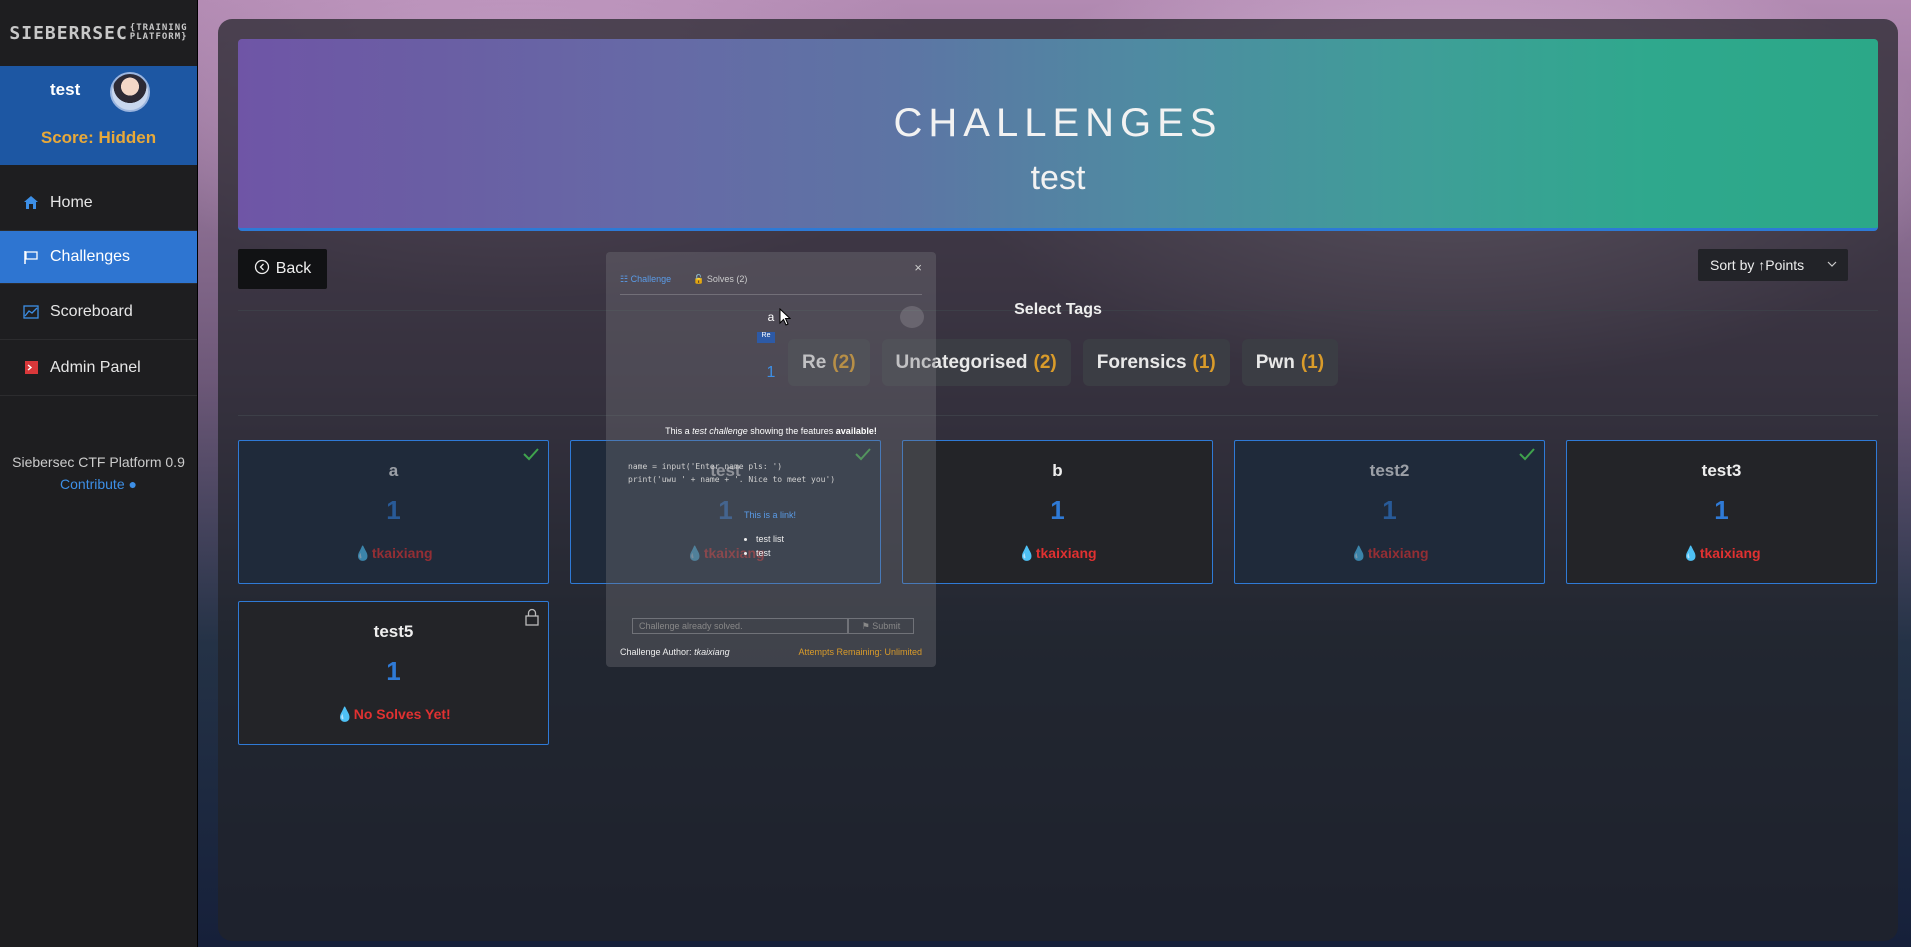  Describe the element at coordinates (771, 317) in the screenshot. I see `modal-title: a` at that location.